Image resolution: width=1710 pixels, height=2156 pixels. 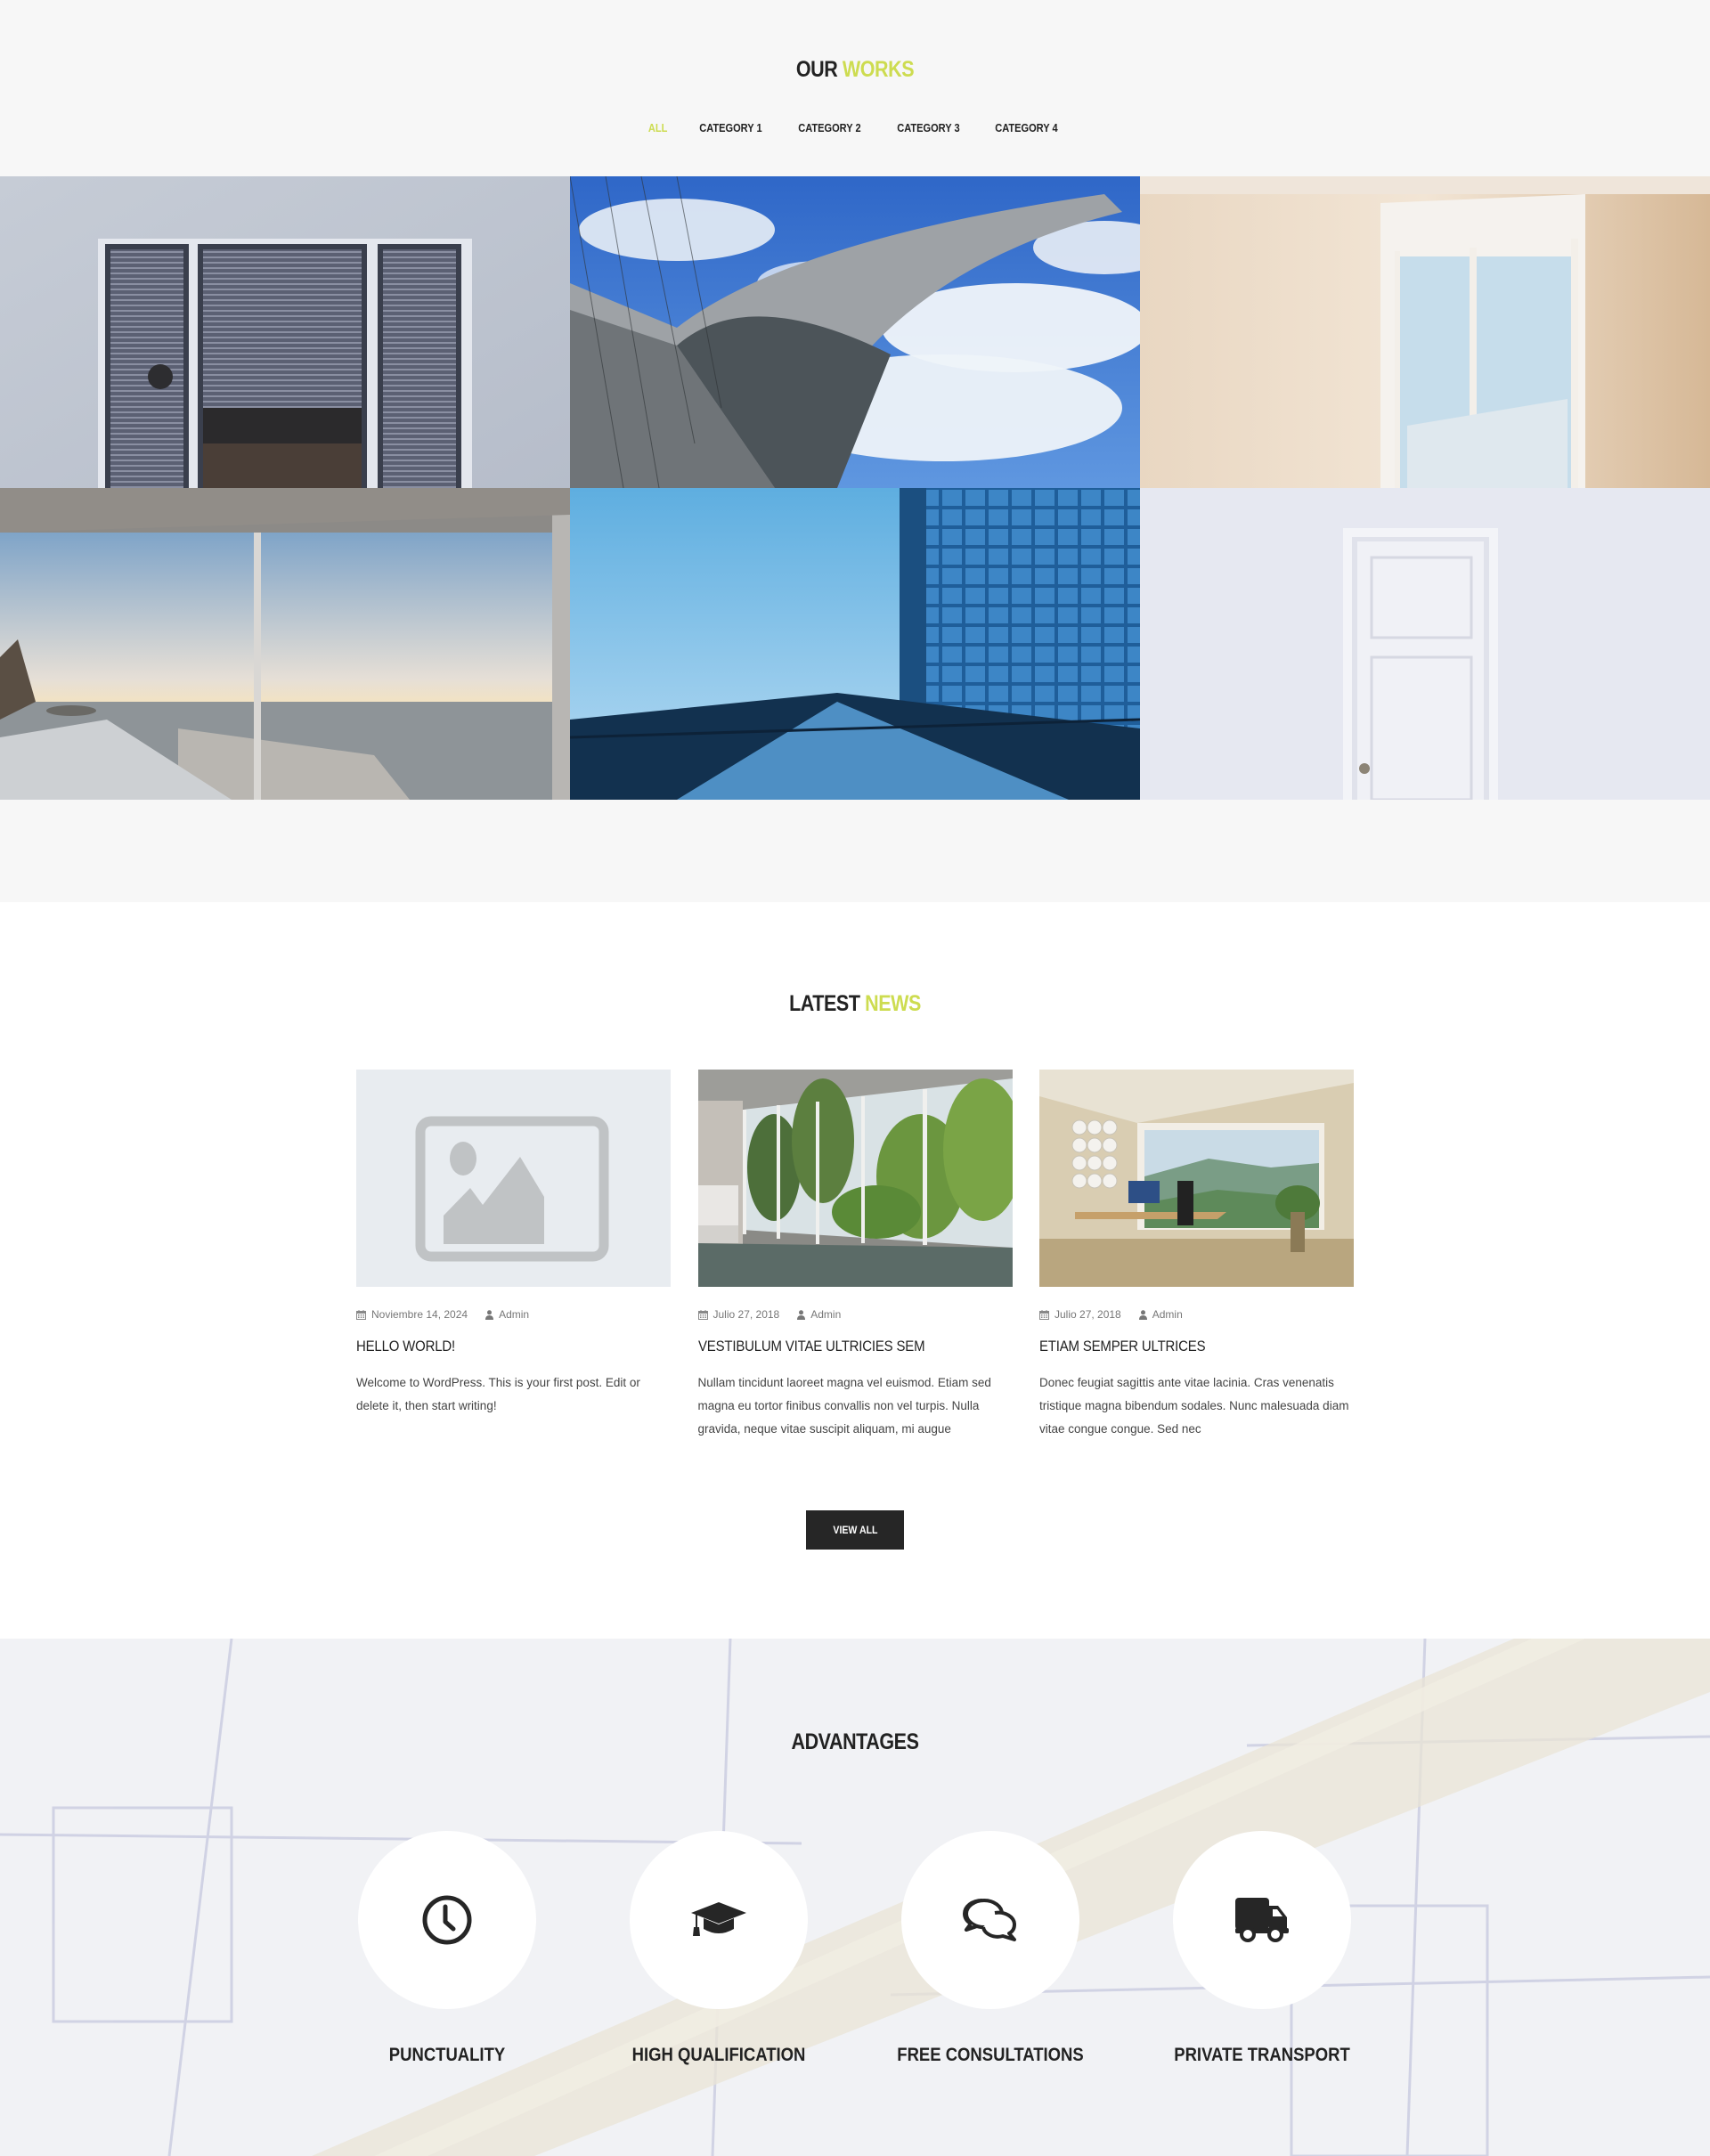 I want to click on portfolio-tile-window-blinds, so click(x=285, y=332).